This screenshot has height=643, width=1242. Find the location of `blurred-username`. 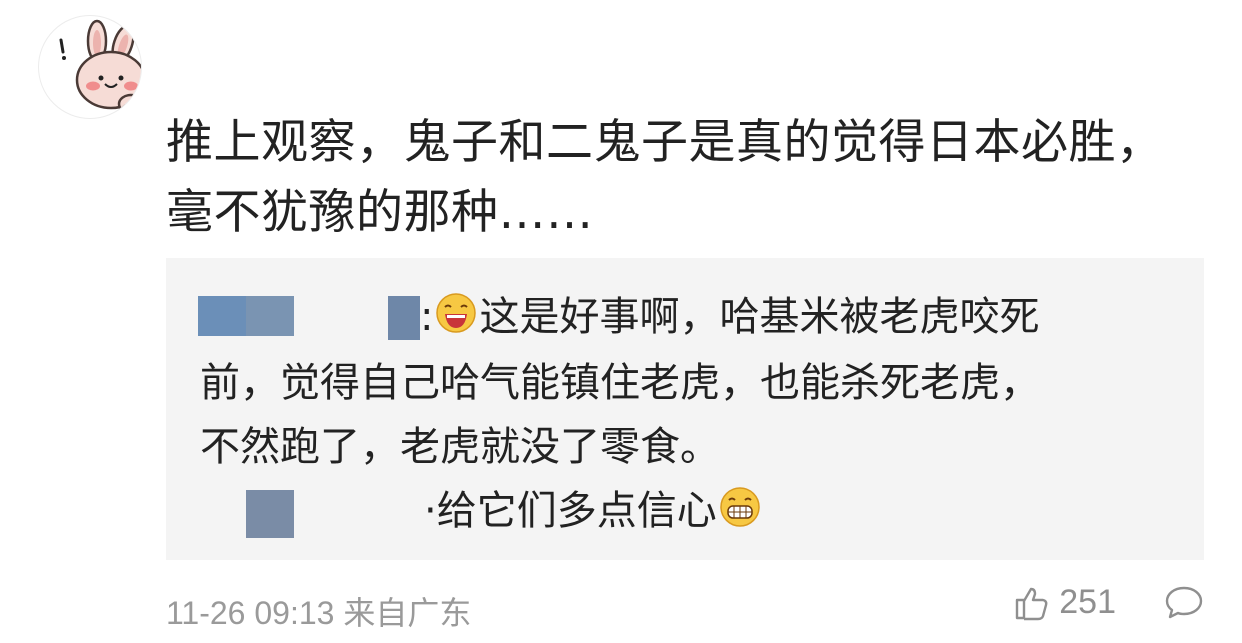

blurred-username is located at coordinates (270, 514).